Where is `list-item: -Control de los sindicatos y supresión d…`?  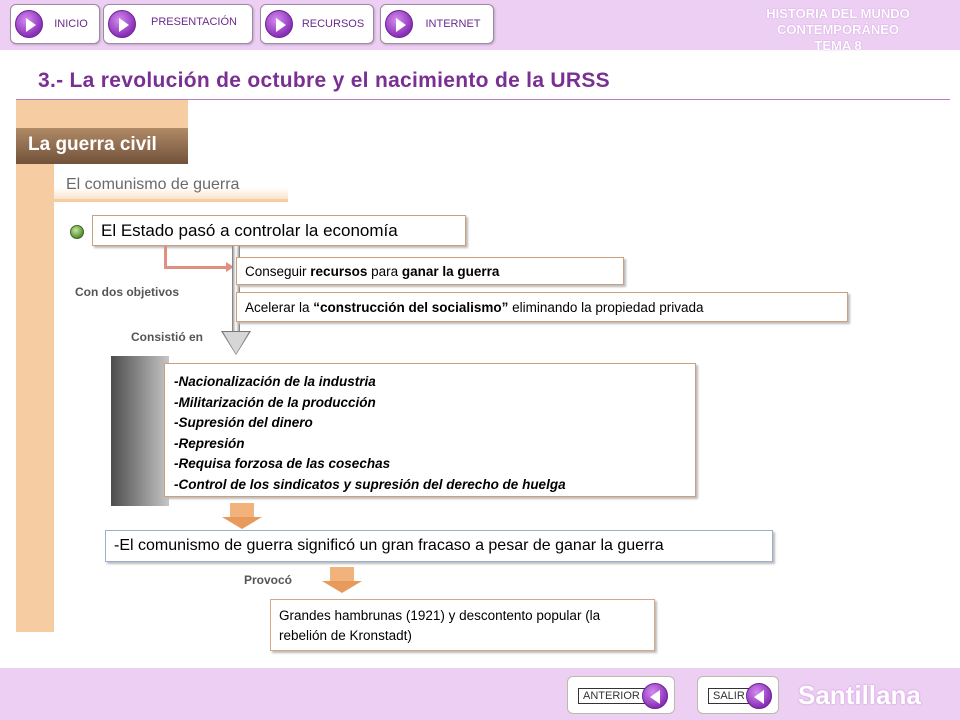
list-item: -Control de los sindicatos y supresión d… is located at coordinates (370, 484).